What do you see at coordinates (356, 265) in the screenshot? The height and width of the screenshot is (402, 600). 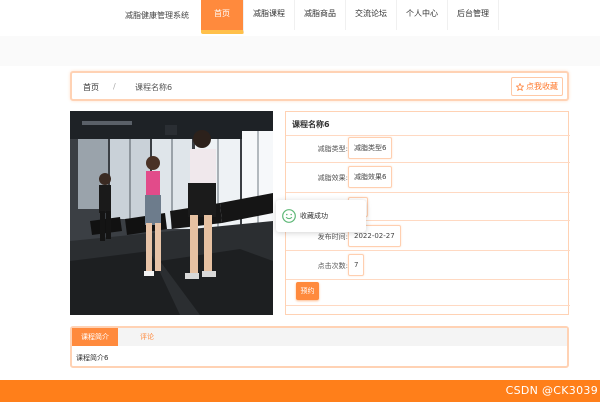 I see `click-count-value: 7` at bounding box center [356, 265].